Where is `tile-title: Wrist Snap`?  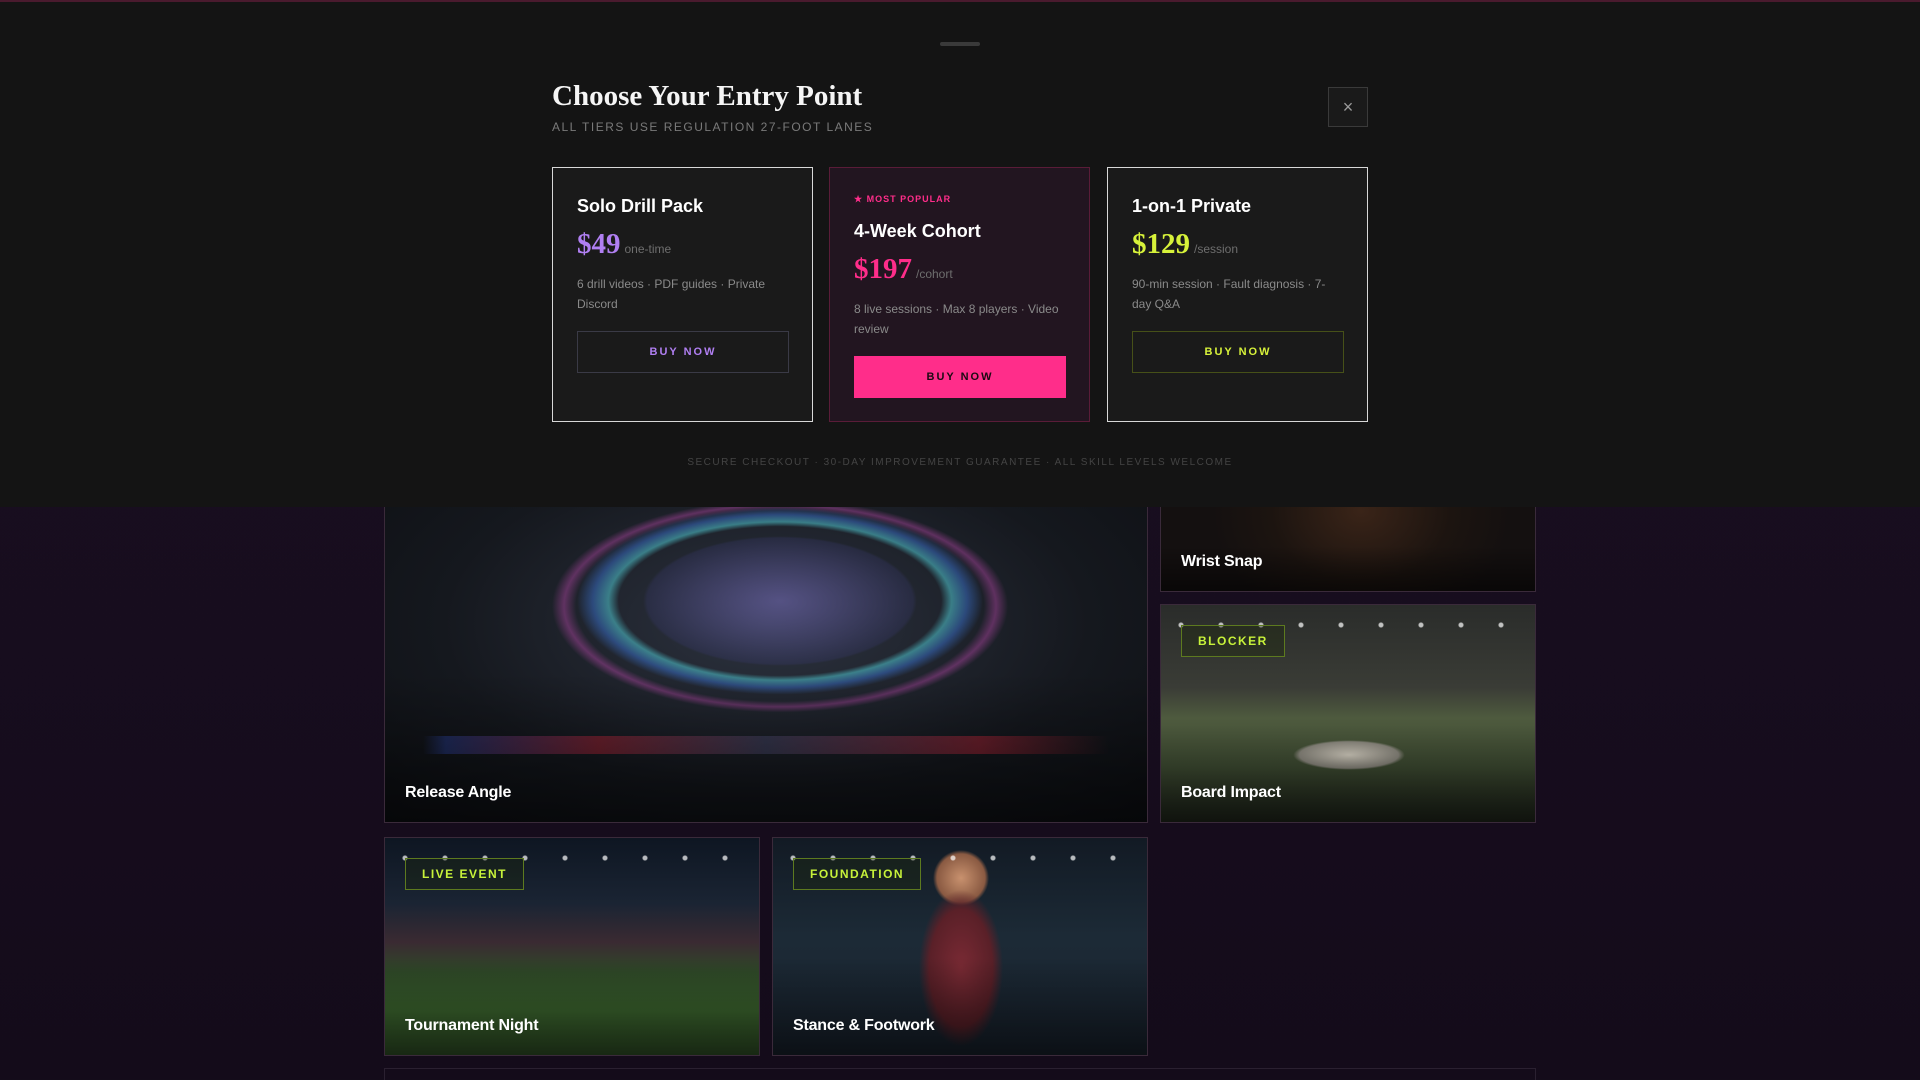 tile-title: Wrist Snap is located at coordinates (1222, 561).